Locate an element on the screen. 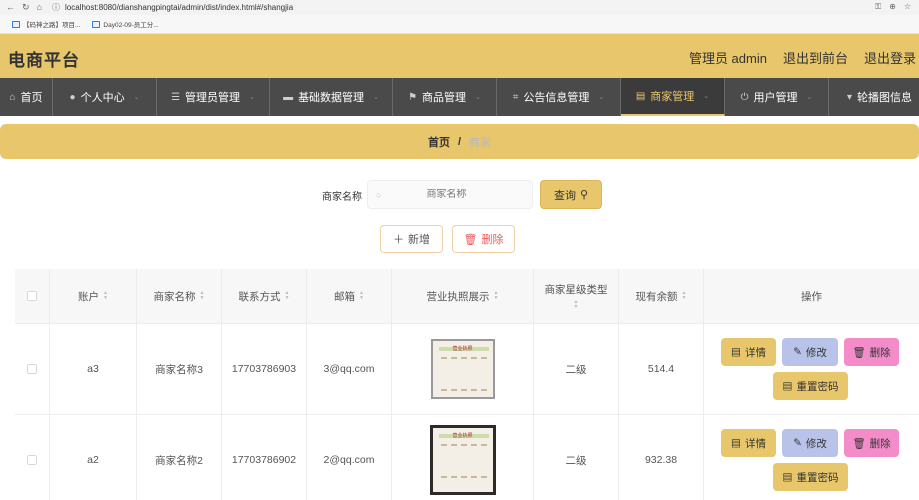 This screenshot has width=919, height=500. app-title: 电商平台 is located at coordinates (44, 60).